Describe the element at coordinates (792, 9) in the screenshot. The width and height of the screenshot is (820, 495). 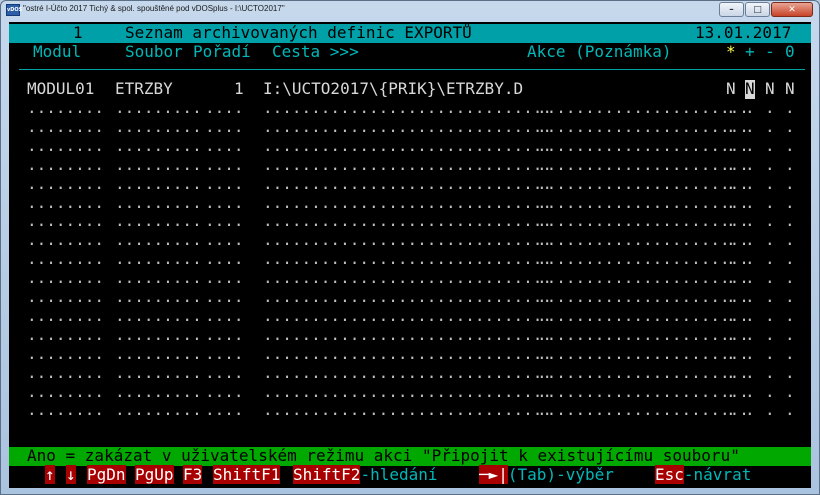
I see `close-button: ✕` at that location.